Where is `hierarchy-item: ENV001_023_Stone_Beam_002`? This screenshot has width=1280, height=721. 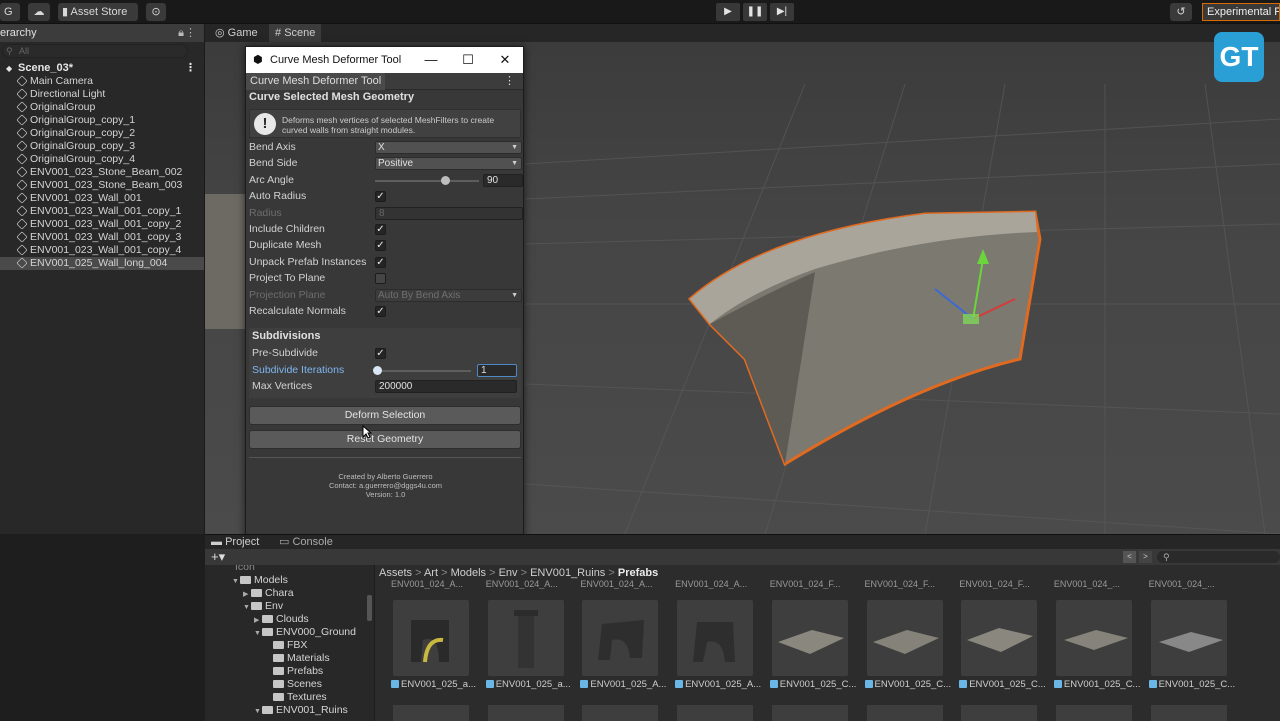
hierarchy-item: ENV001_023_Stone_Beam_002 is located at coordinates (102, 172).